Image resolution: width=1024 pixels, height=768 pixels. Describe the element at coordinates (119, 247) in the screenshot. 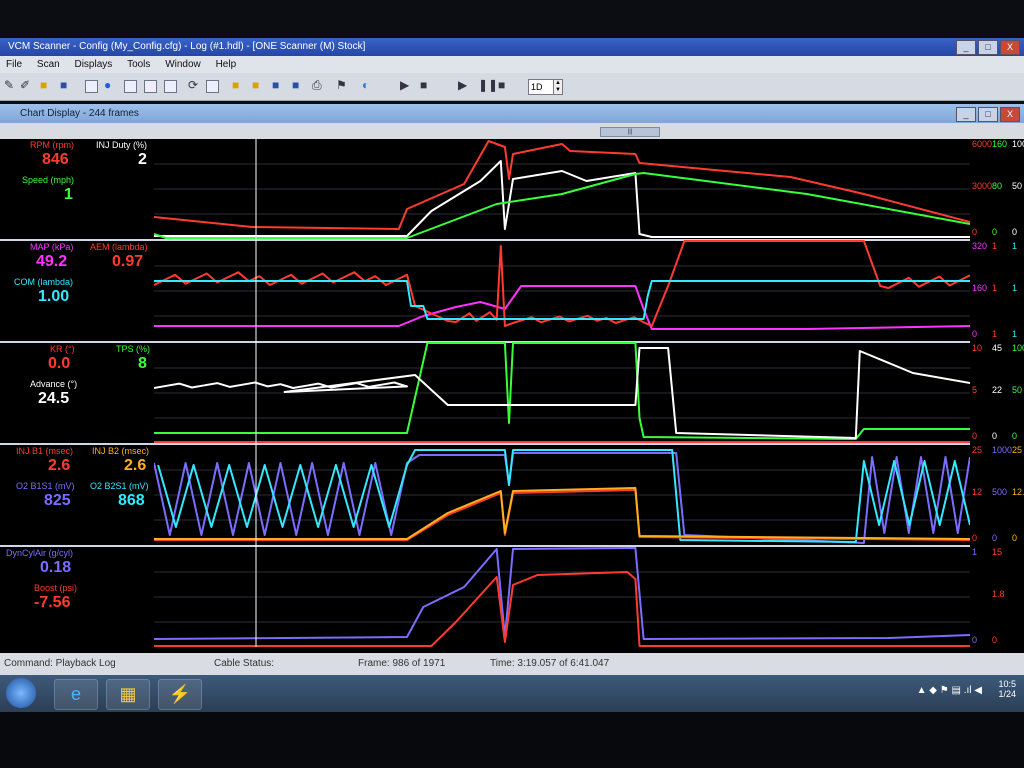

I see `channel-name: AEM (lambda)` at that location.